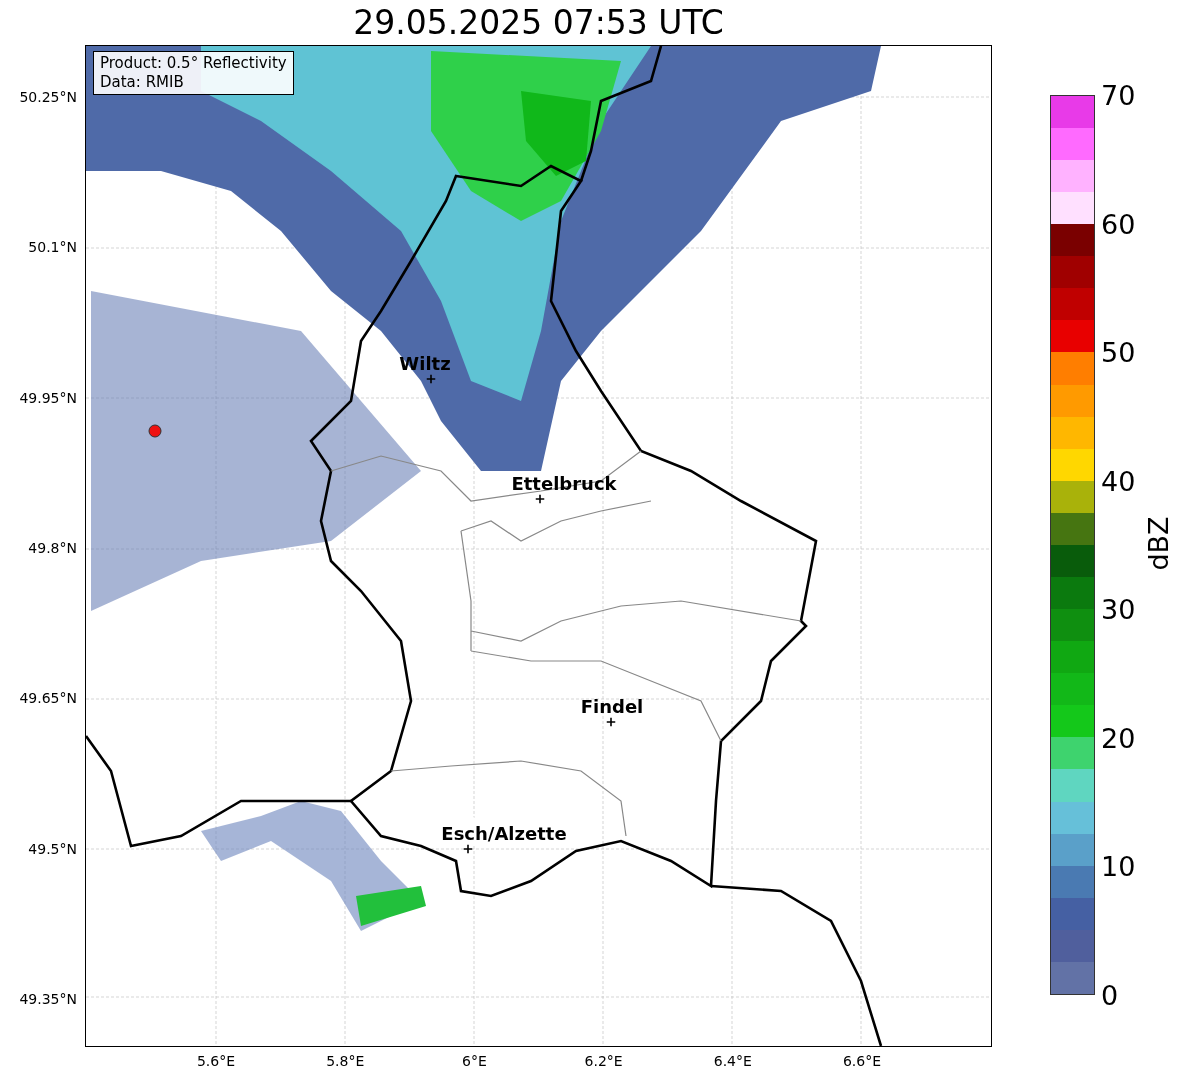 Image resolution: width=1184 pixels, height=1081 pixels. Describe the element at coordinates (1158, 544) in the screenshot. I see `colorbar-label: dBZ` at that location.